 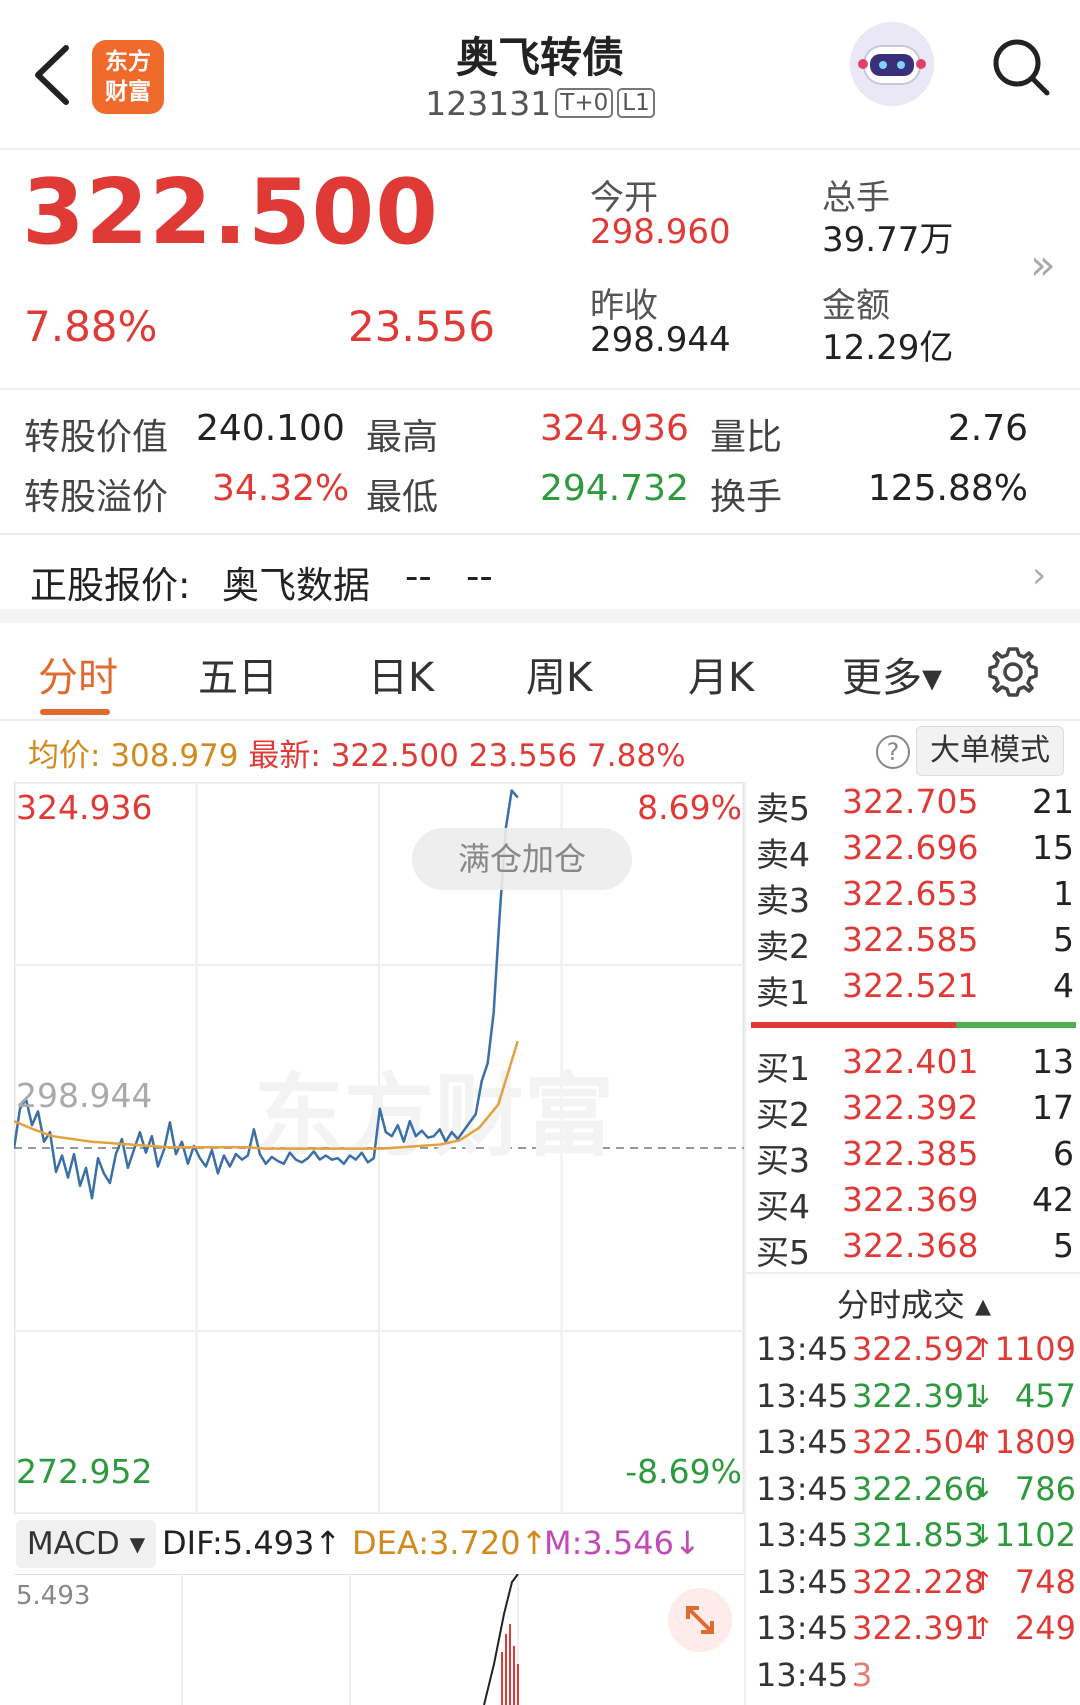 I want to click on bid-row: 买2 322.392 17, so click(x=913, y=1111).